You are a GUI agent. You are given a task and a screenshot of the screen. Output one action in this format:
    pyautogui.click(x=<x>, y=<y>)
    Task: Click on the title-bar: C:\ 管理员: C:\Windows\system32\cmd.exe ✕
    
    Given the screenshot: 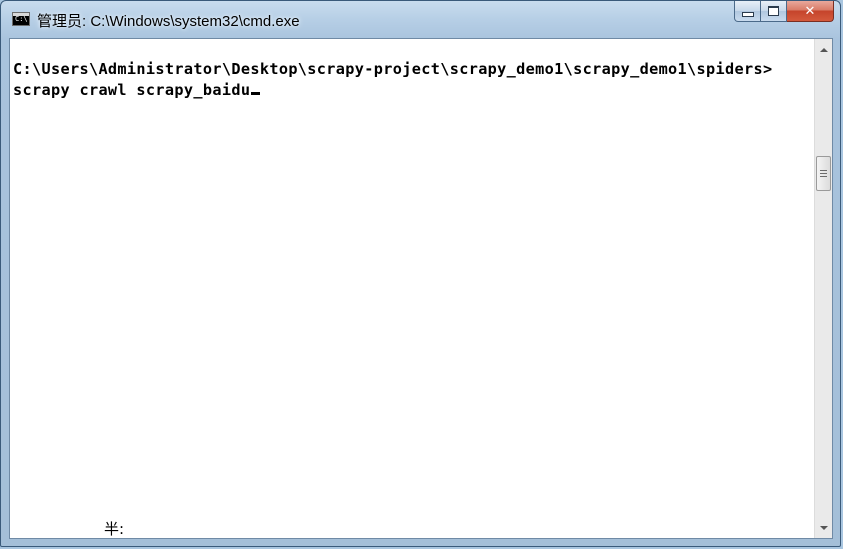 What is the action you would take?
    pyautogui.click(x=420, y=19)
    